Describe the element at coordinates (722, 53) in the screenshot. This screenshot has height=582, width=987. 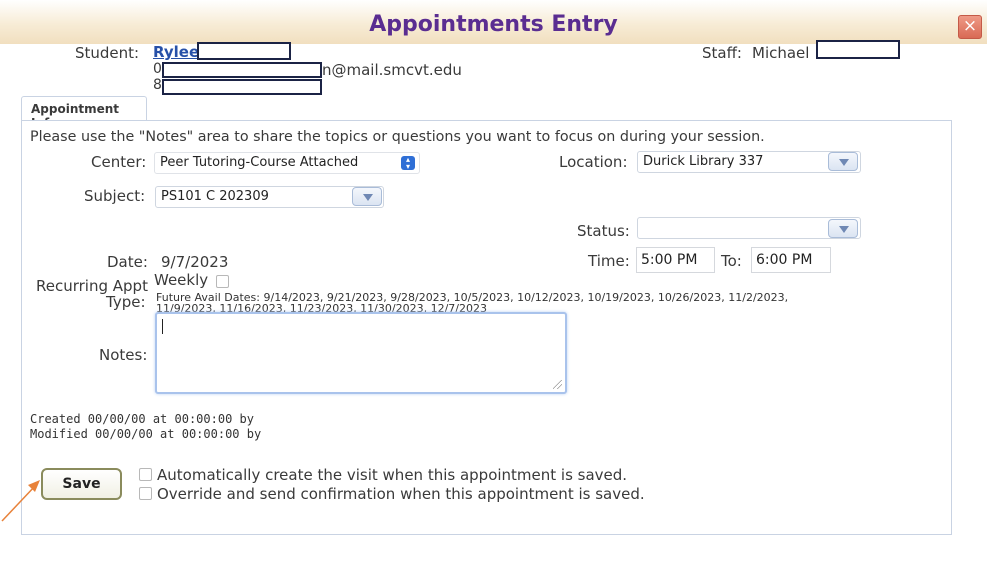
I see `staff-label: Staff:` at that location.